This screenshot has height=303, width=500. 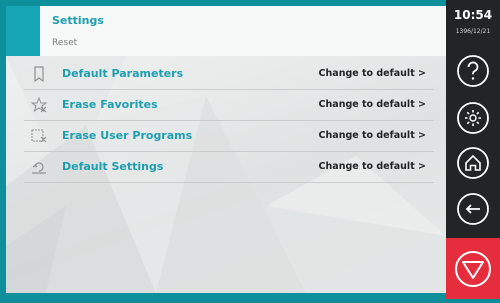 I want to click on help-button, so click(x=473, y=71).